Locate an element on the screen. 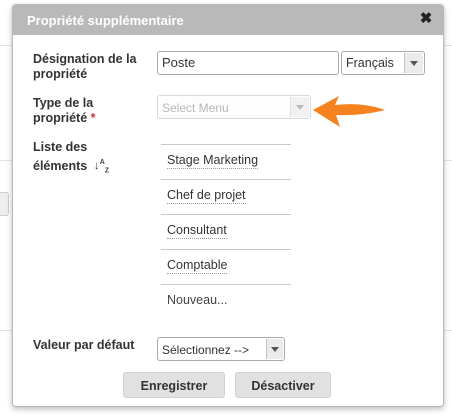 Image resolution: width=452 pixels, height=416 pixels. type-placeholder: Select Menu is located at coordinates (195, 108).